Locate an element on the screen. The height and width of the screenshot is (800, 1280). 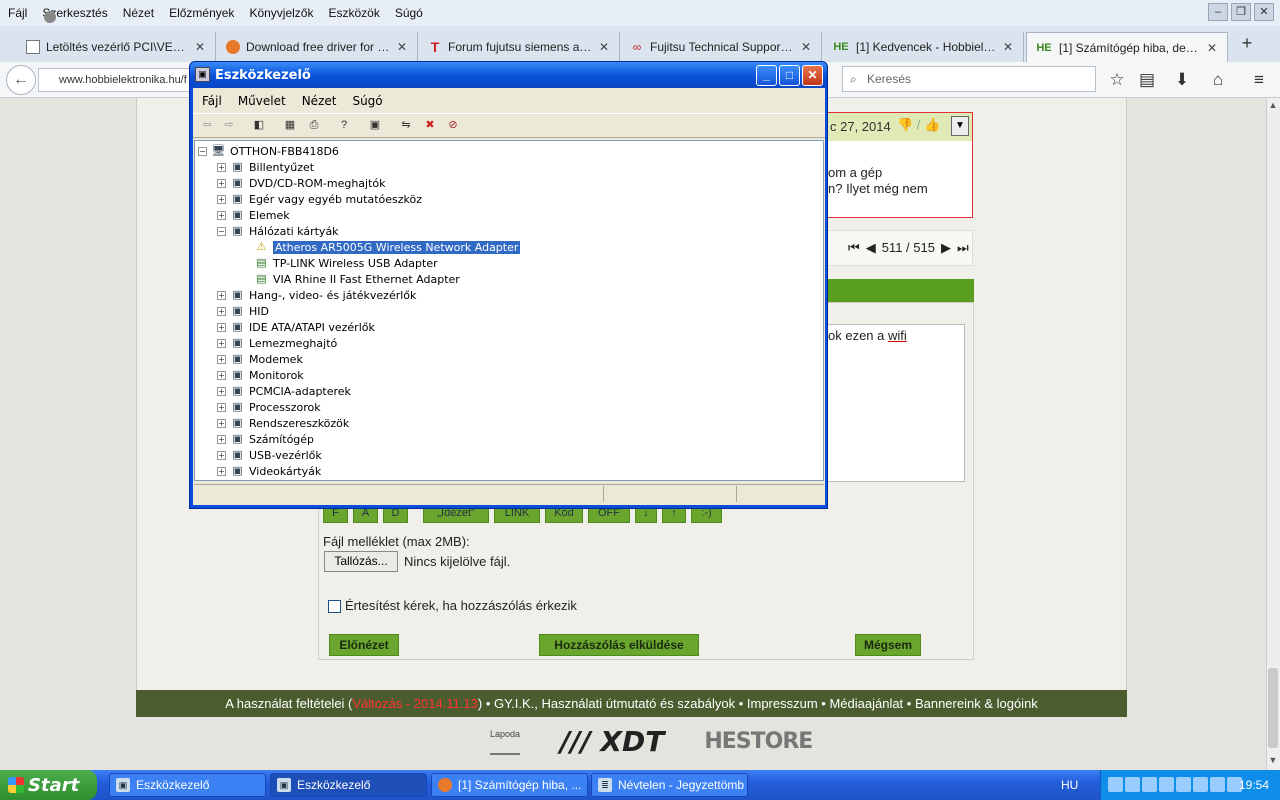
close-button: ✕ is located at coordinates (1264, 12).